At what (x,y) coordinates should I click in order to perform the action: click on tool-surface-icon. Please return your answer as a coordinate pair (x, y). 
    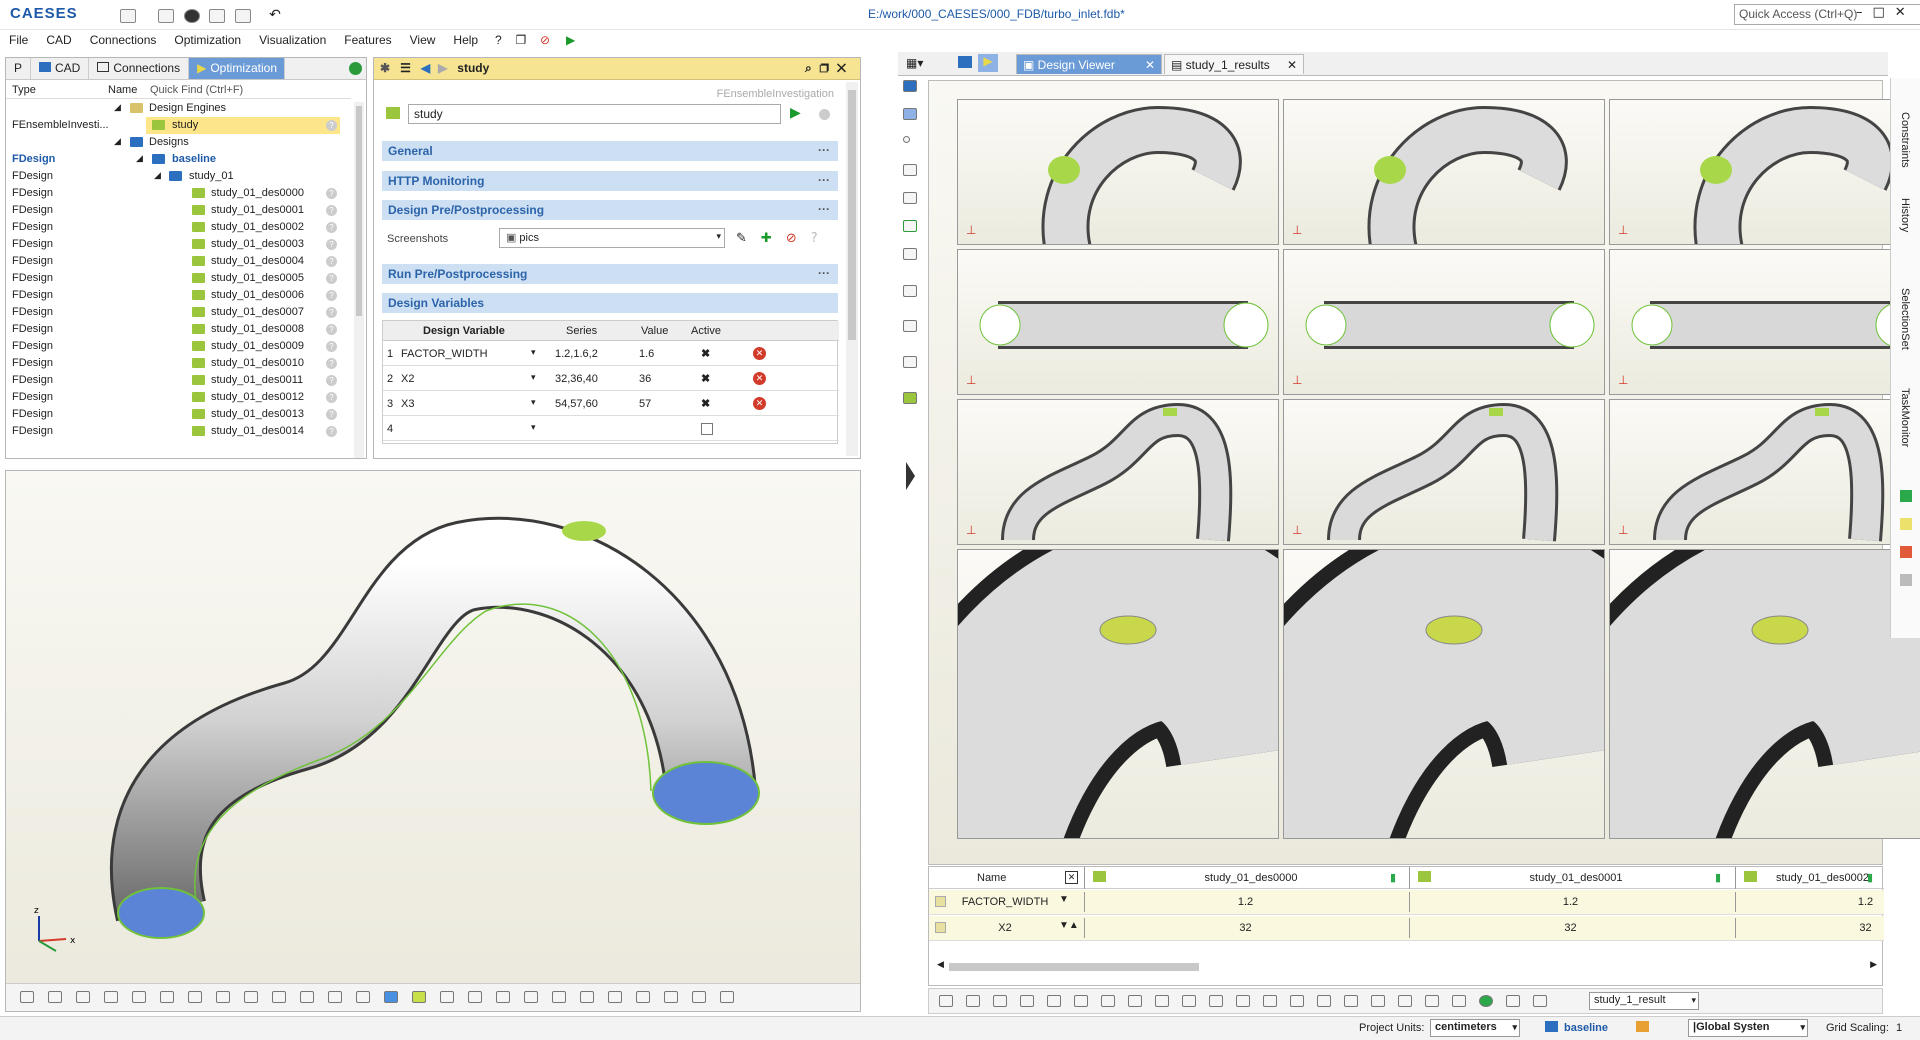
    Looking at the image, I should click on (910, 198).